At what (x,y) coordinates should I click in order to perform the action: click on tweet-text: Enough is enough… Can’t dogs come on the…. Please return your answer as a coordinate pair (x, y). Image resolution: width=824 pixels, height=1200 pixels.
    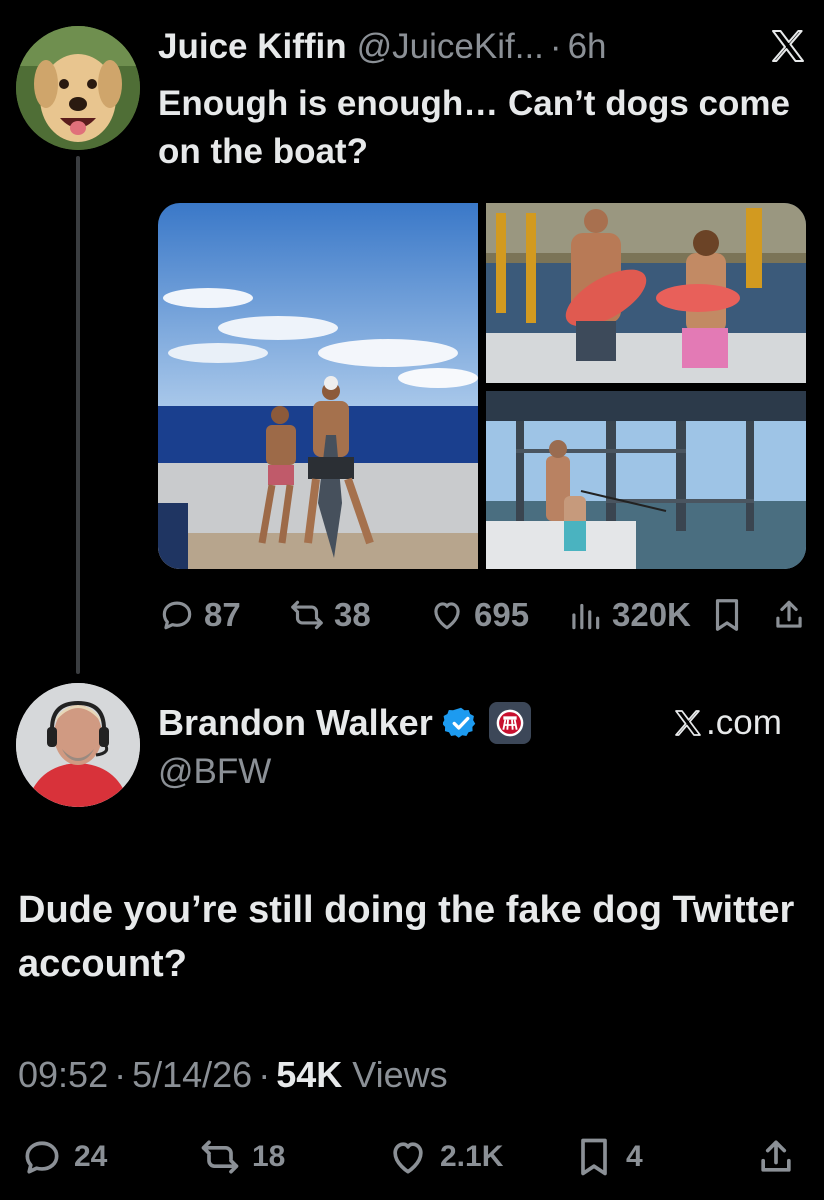
    Looking at the image, I should click on (474, 127).